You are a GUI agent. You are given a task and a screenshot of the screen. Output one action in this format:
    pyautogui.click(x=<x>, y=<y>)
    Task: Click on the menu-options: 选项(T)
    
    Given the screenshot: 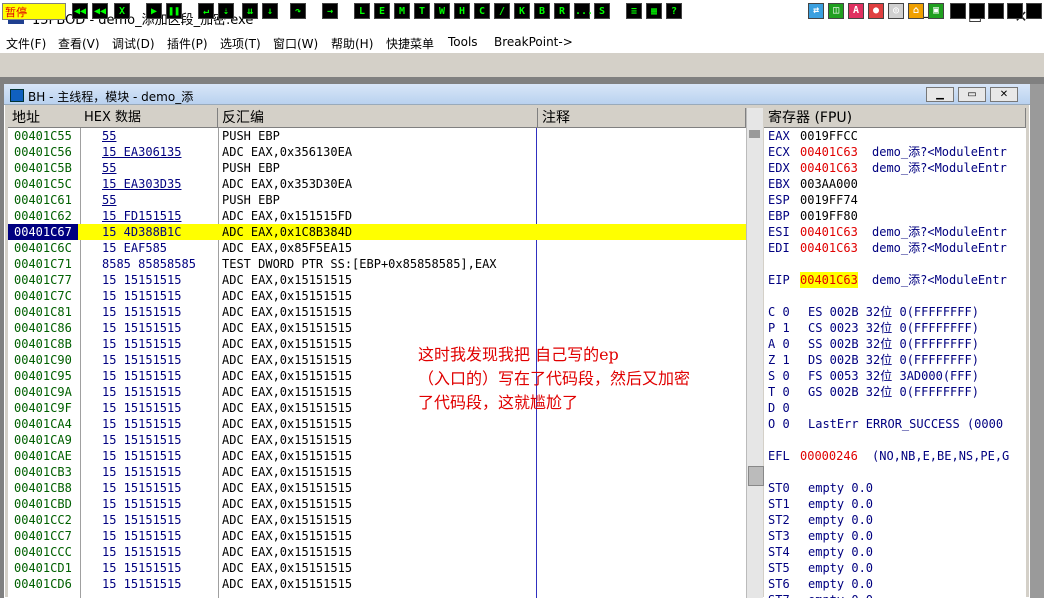 What is the action you would take?
    pyautogui.click(x=240, y=43)
    